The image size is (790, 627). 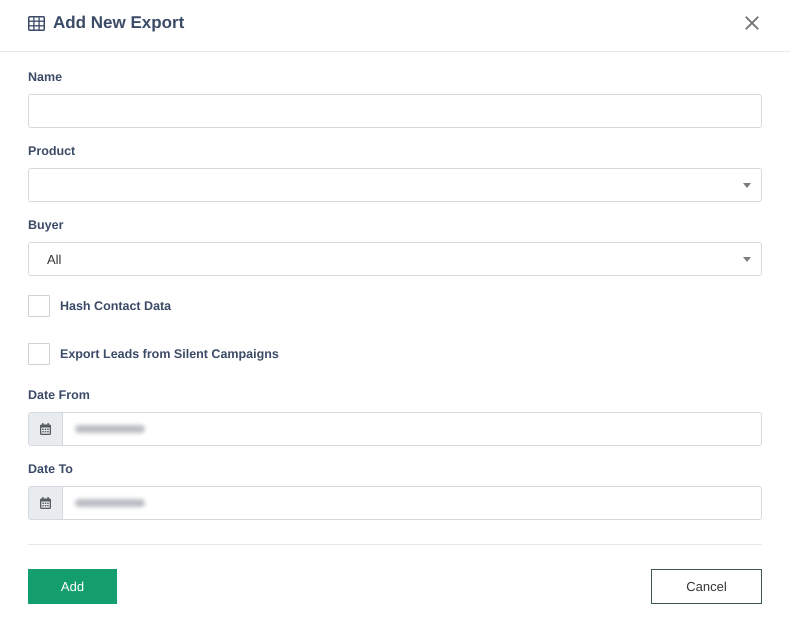 What do you see at coordinates (752, 23) in the screenshot?
I see `close-icon` at bounding box center [752, 23].